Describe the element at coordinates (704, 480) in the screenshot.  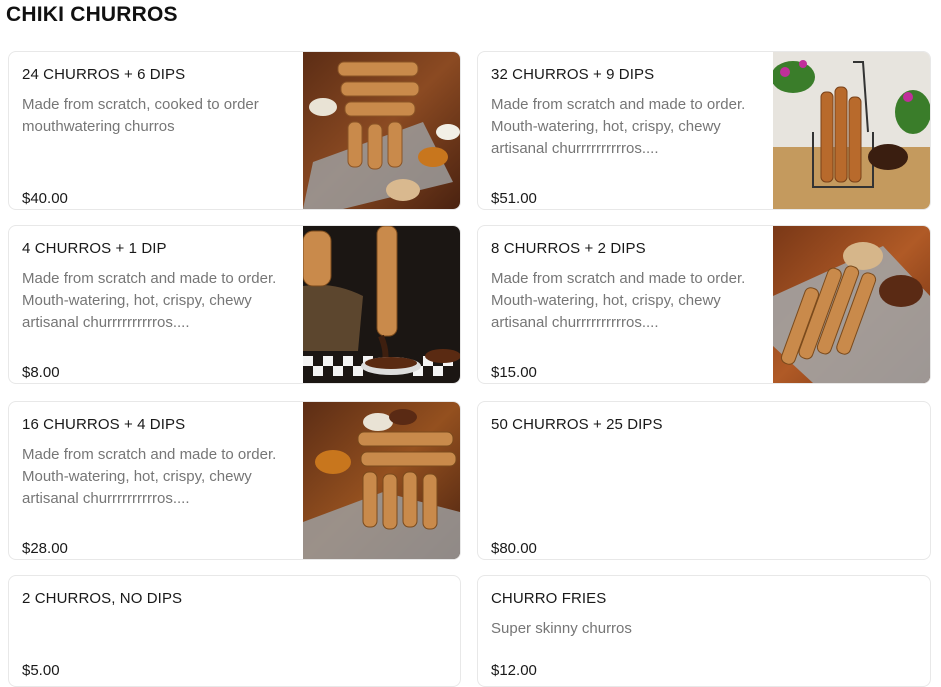
I see `menu-item-card: 50 CHURROS + 25 DIPS $80.00` at that location.